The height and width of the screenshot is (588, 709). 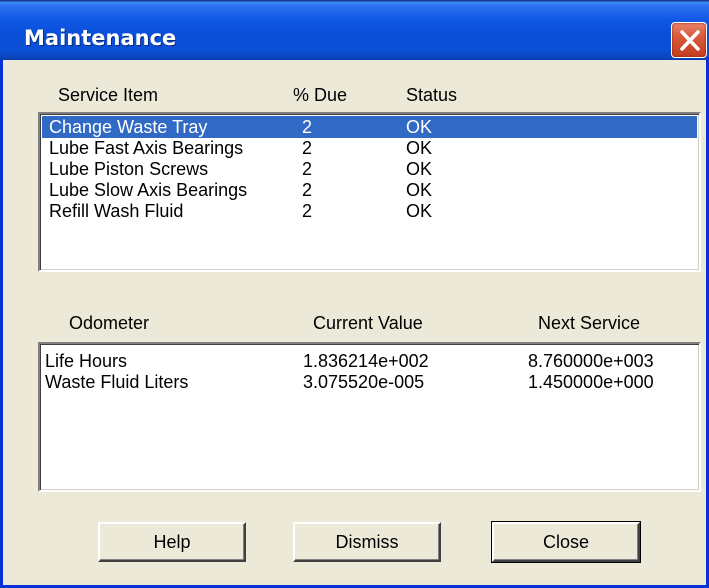 I want to click on odometer-current-value: 1.836214e+002, so click(x=366, y=361).